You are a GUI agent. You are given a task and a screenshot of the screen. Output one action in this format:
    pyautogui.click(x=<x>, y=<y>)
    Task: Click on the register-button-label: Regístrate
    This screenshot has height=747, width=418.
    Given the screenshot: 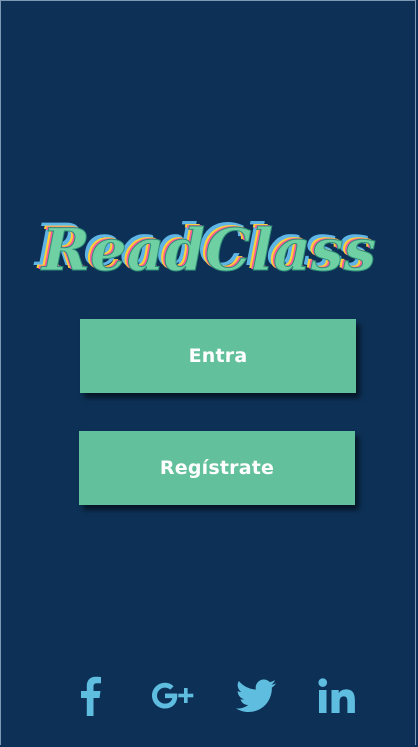 What is the action you would take?
    pyautogui.click(x=217, y=468)
    